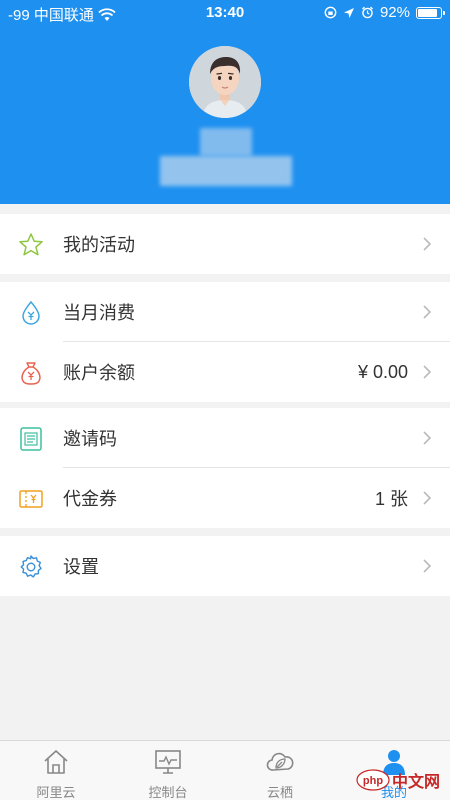  I want to click on star-icon, so click(31, 244).